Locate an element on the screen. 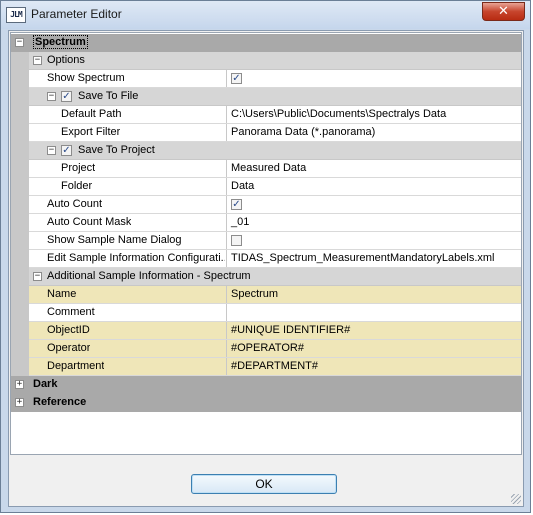 The height and width of the screenshot is (515, 533). property-name: ObjectID is located at coordinates (68, 330).